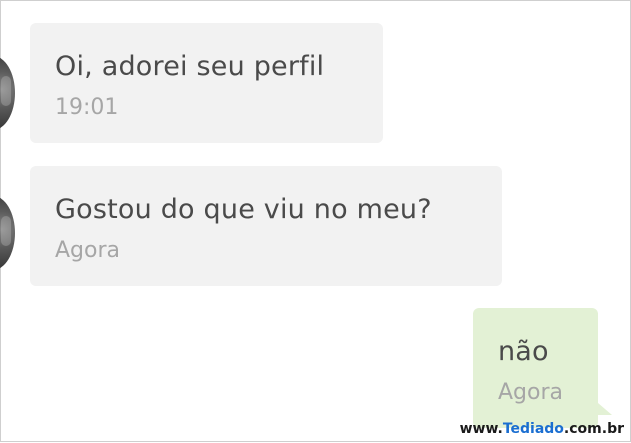  I want to click on message-text: Gostou do que viu no meu?, so click(243, 209).